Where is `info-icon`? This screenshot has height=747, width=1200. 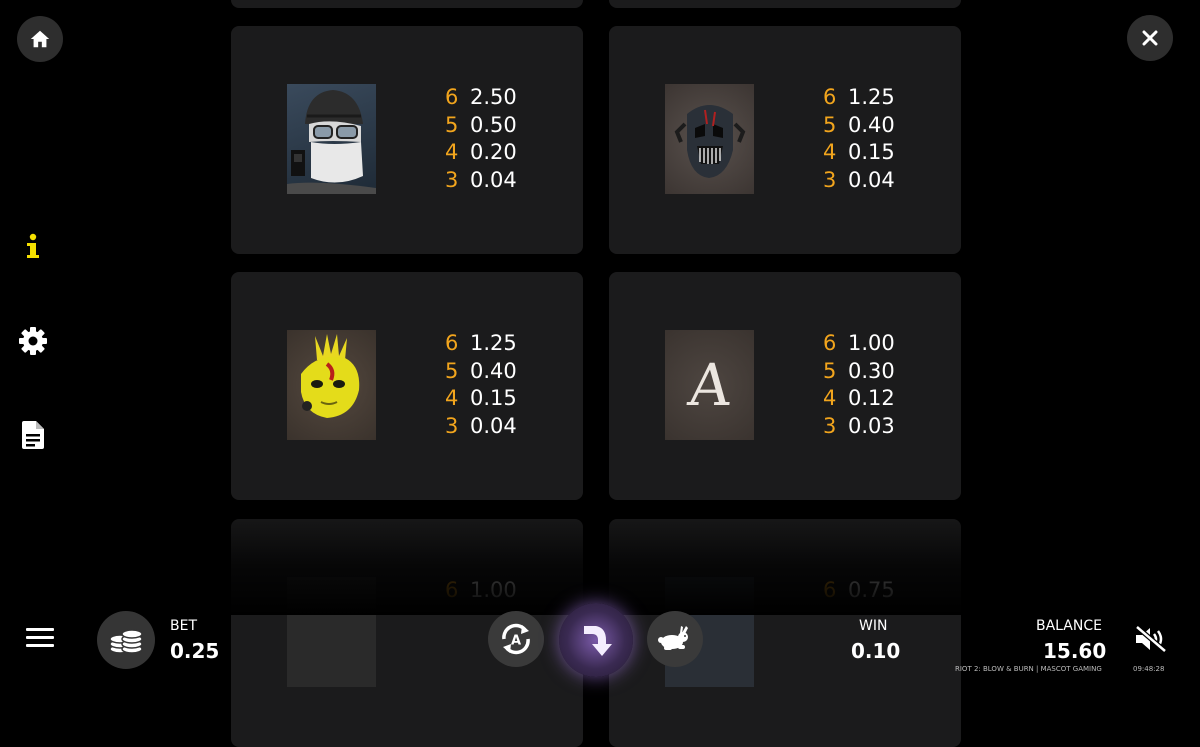
info-icon is located at coordinates (33, 245).